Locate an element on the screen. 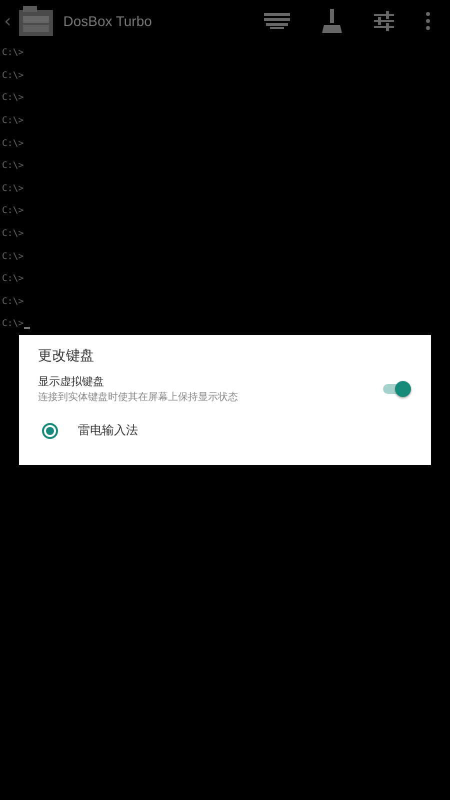 Image resolution: width=450 pixels, height=800 pixels. setting-label: 显示虚拟键盘 is located at coordinates (71, 381).